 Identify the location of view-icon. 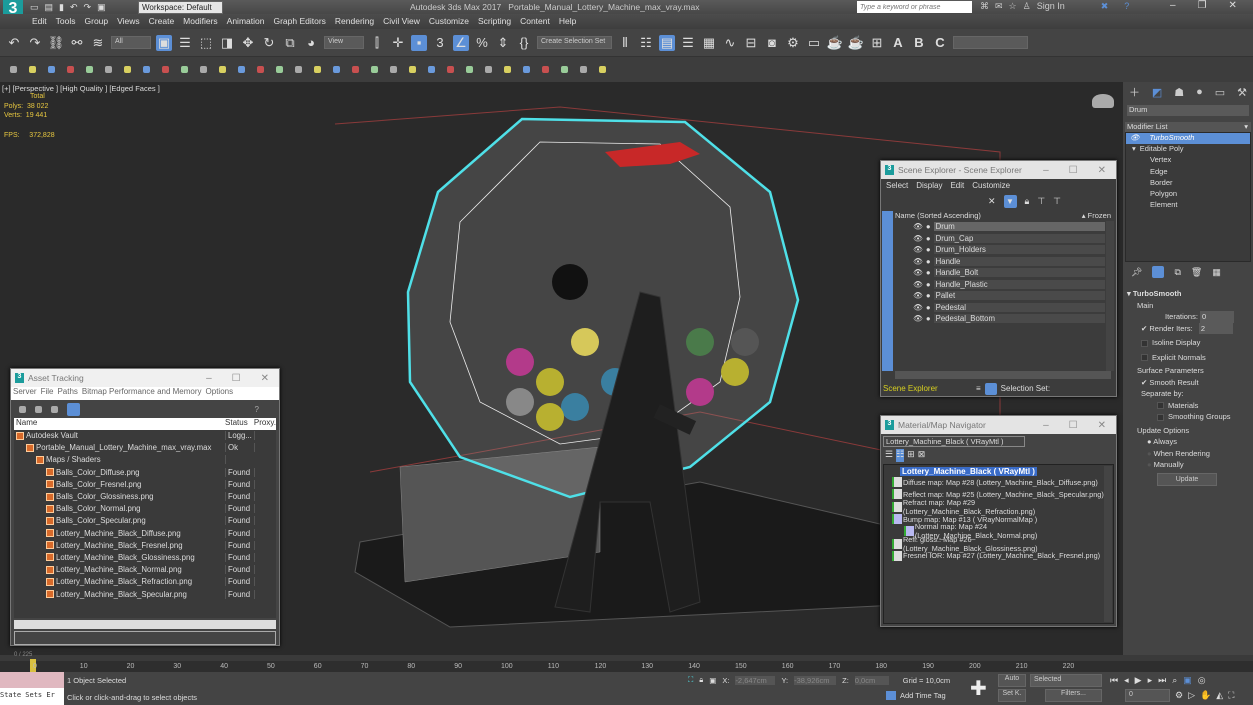
(22, 409).